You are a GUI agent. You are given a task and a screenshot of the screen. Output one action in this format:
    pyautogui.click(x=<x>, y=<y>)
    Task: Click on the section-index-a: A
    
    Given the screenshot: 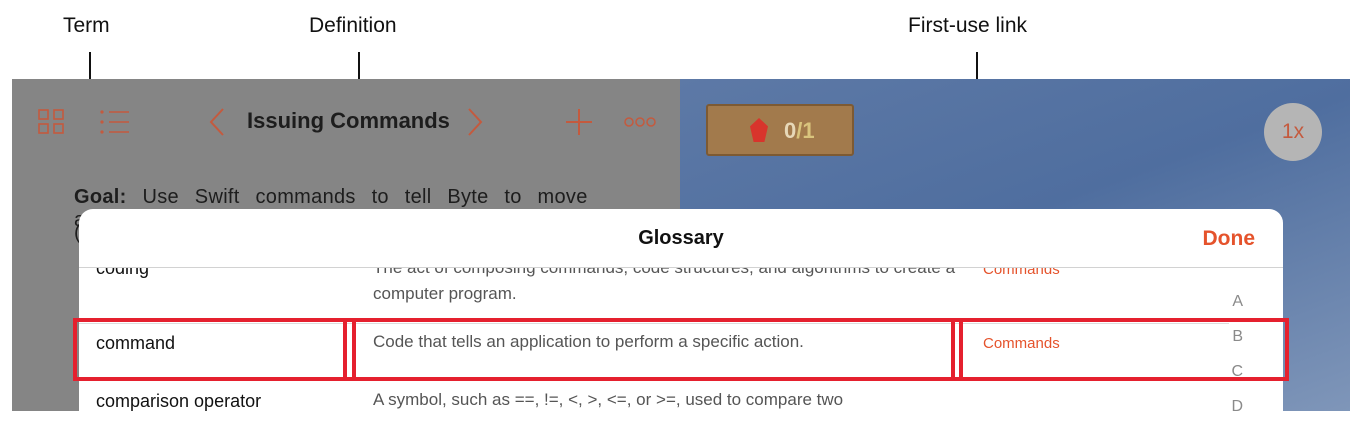 What is the action you would take?
    pyautogui.click(x=1237, y=302)
    